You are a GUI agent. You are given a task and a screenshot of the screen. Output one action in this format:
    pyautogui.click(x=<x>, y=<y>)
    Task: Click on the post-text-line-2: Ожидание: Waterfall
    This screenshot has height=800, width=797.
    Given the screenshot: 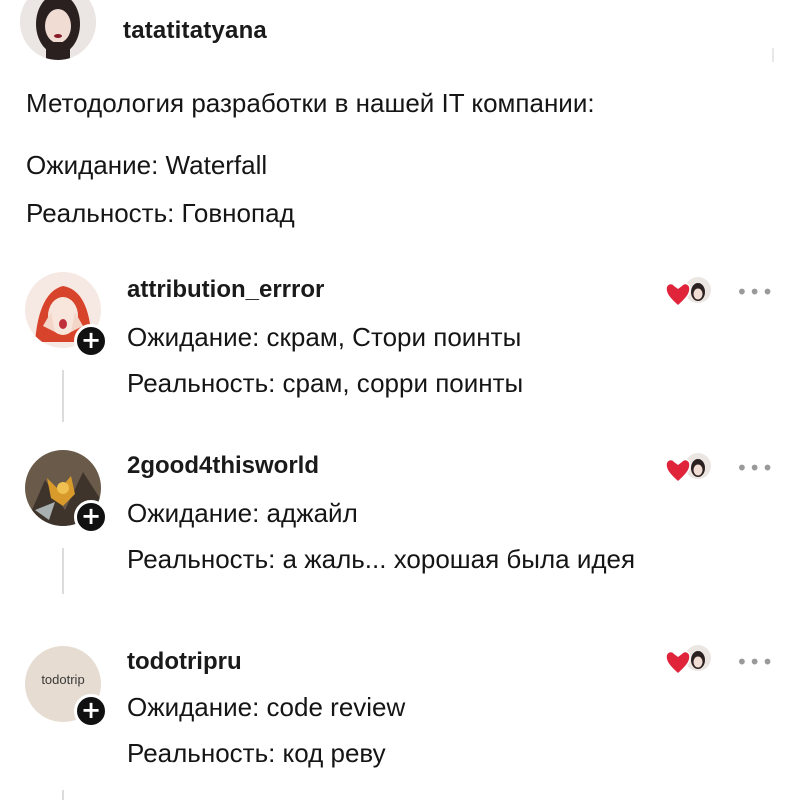 What is the action you would take?
    pyautogui.click(x=147, y=165)
    